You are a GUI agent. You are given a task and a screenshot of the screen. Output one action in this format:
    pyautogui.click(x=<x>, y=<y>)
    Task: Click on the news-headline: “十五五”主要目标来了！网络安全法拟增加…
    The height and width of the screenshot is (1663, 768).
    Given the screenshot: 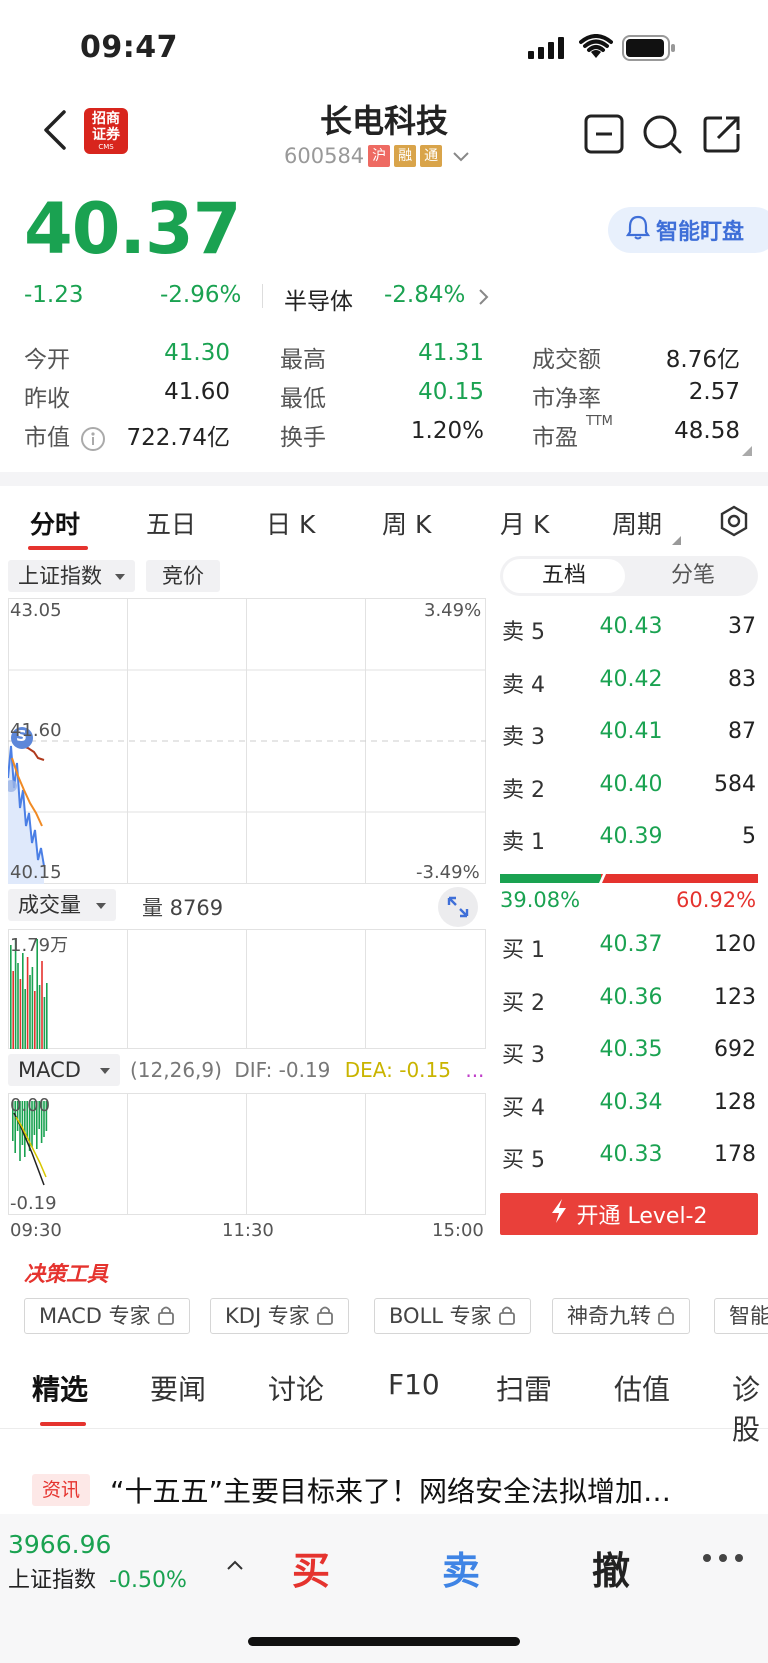 What is the action you would take?
    pyautogui.click(x=430, y=1490)
    